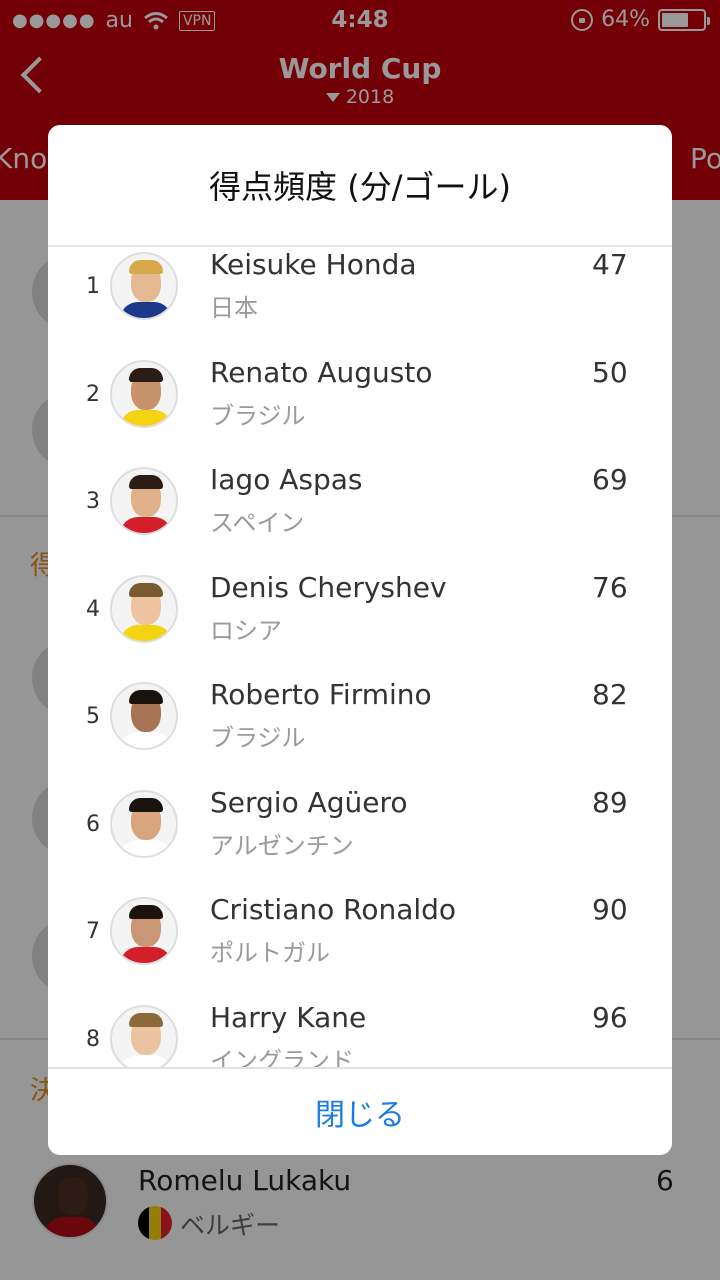 The width and height of the screenshot is (720, 1280). I want to click on player-row: 4 Denis Cheryshev ロシア 76, so click(360, 626).